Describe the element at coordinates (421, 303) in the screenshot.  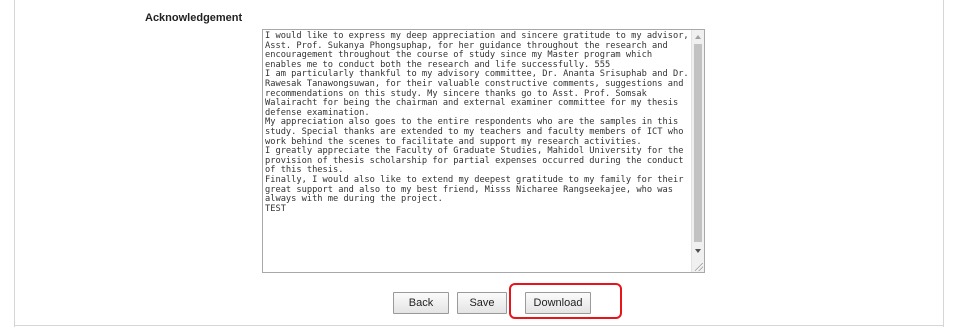
I see `back-button: Back` at that location.